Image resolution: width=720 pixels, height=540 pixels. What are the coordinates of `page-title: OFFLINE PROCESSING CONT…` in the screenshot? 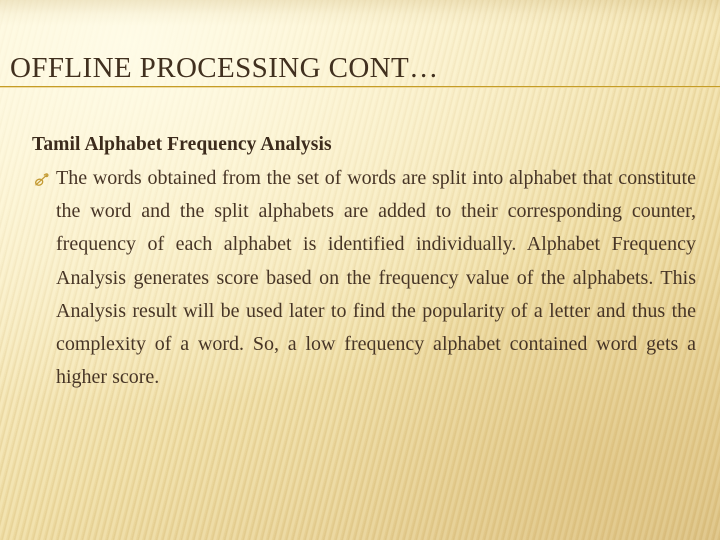 It's located at (224, 68).